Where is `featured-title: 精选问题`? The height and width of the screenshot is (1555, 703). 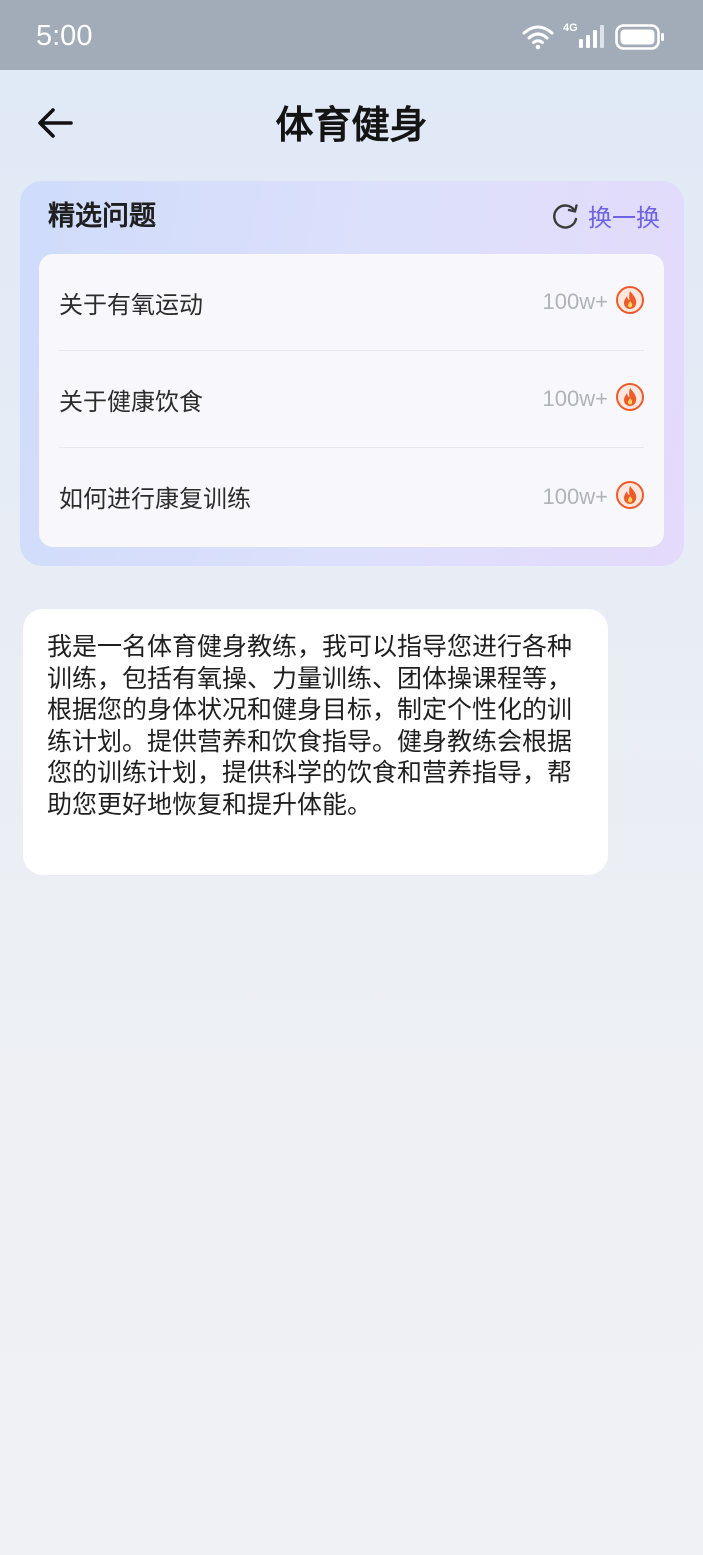
featured-title: 精选问题 is located at coordinates (102, 216).